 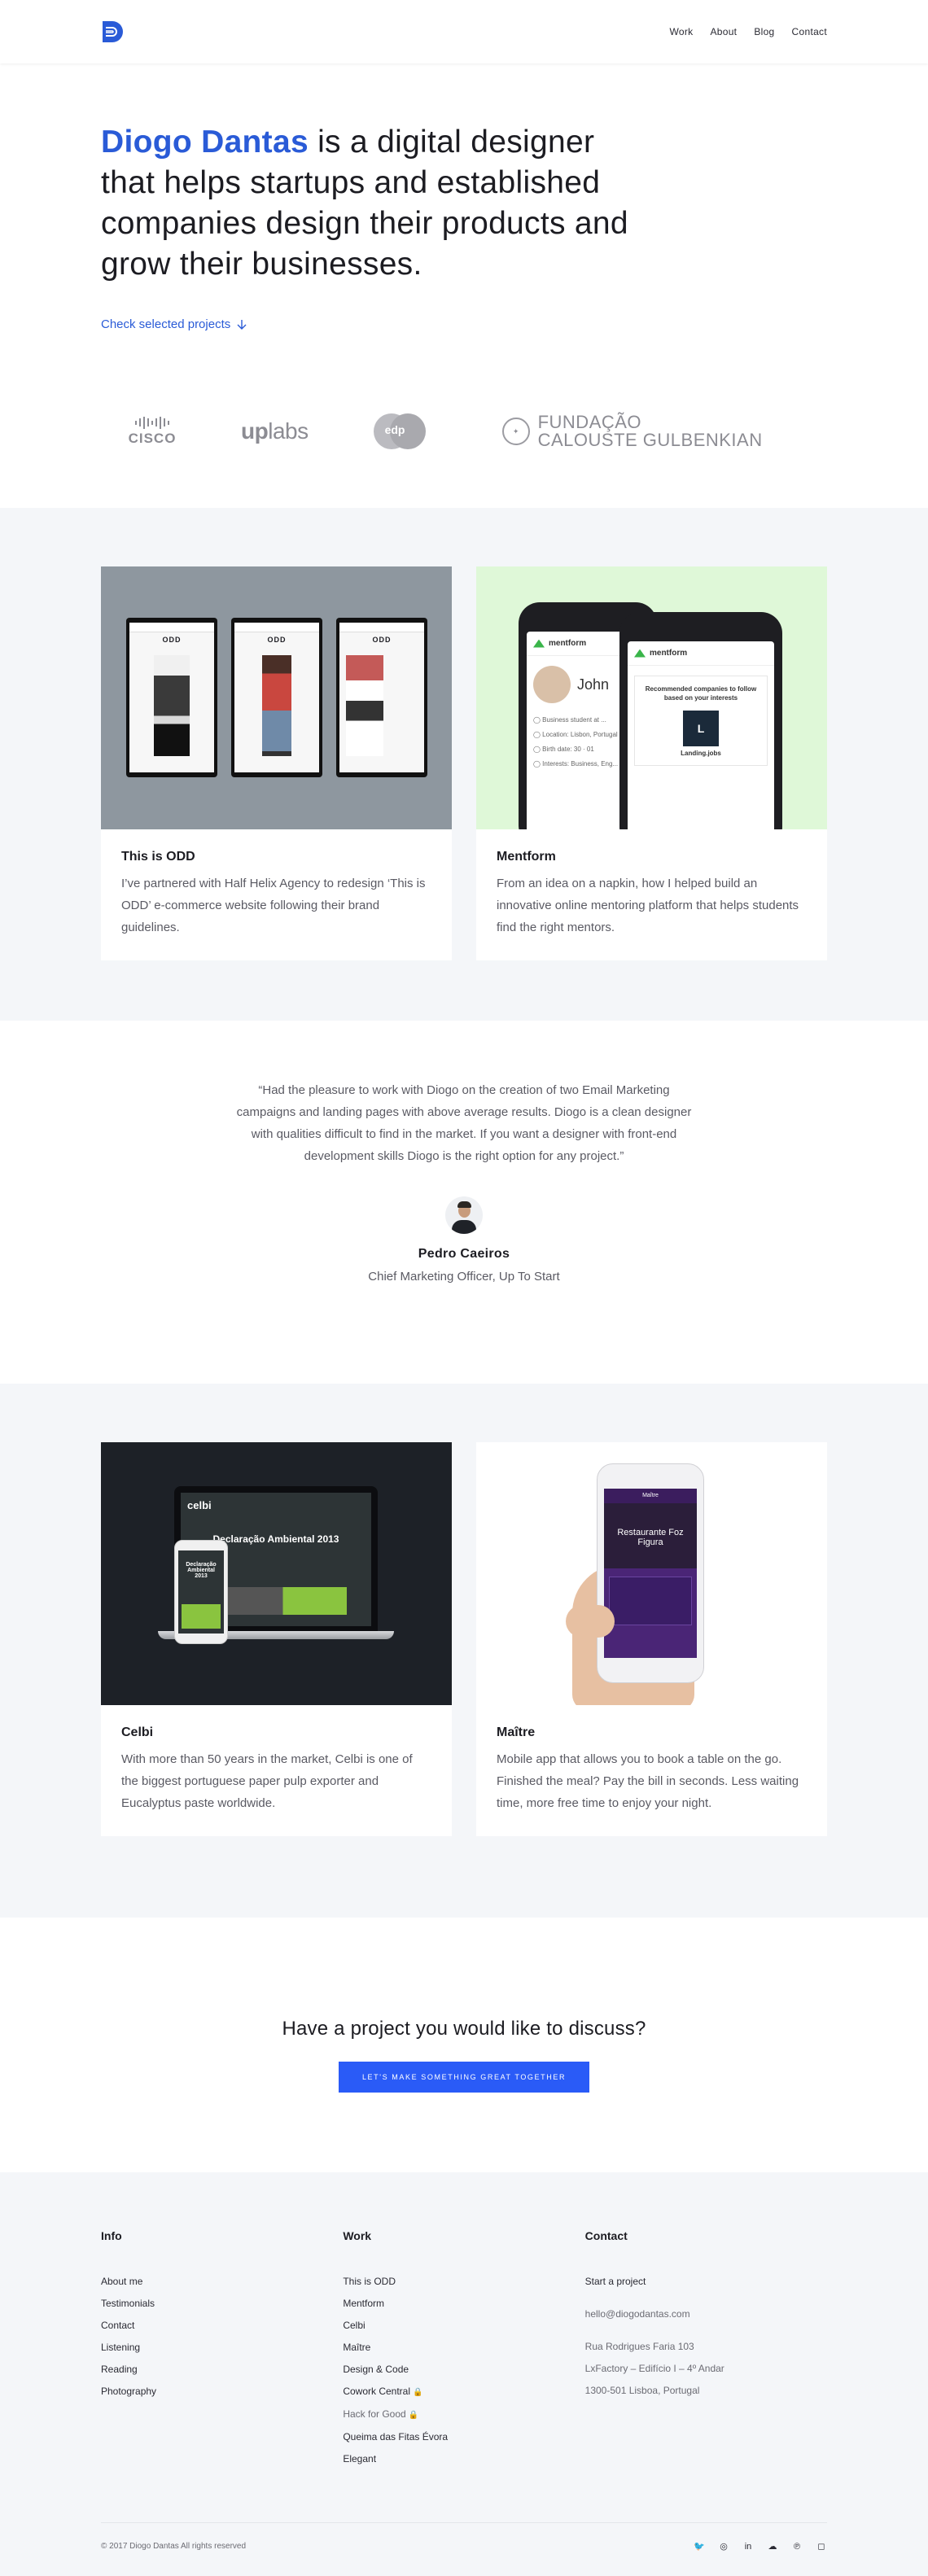 I want to click on project-title: Mentform, so click(x=526, y=857).